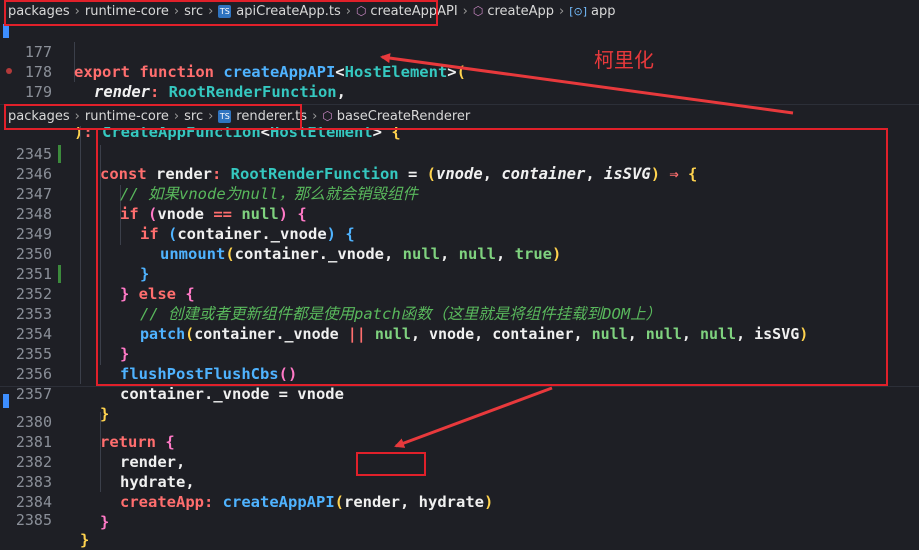  Describe the element at coordinates (587, 84) in the screenshot. I see `arrow-to-signature` at that location.